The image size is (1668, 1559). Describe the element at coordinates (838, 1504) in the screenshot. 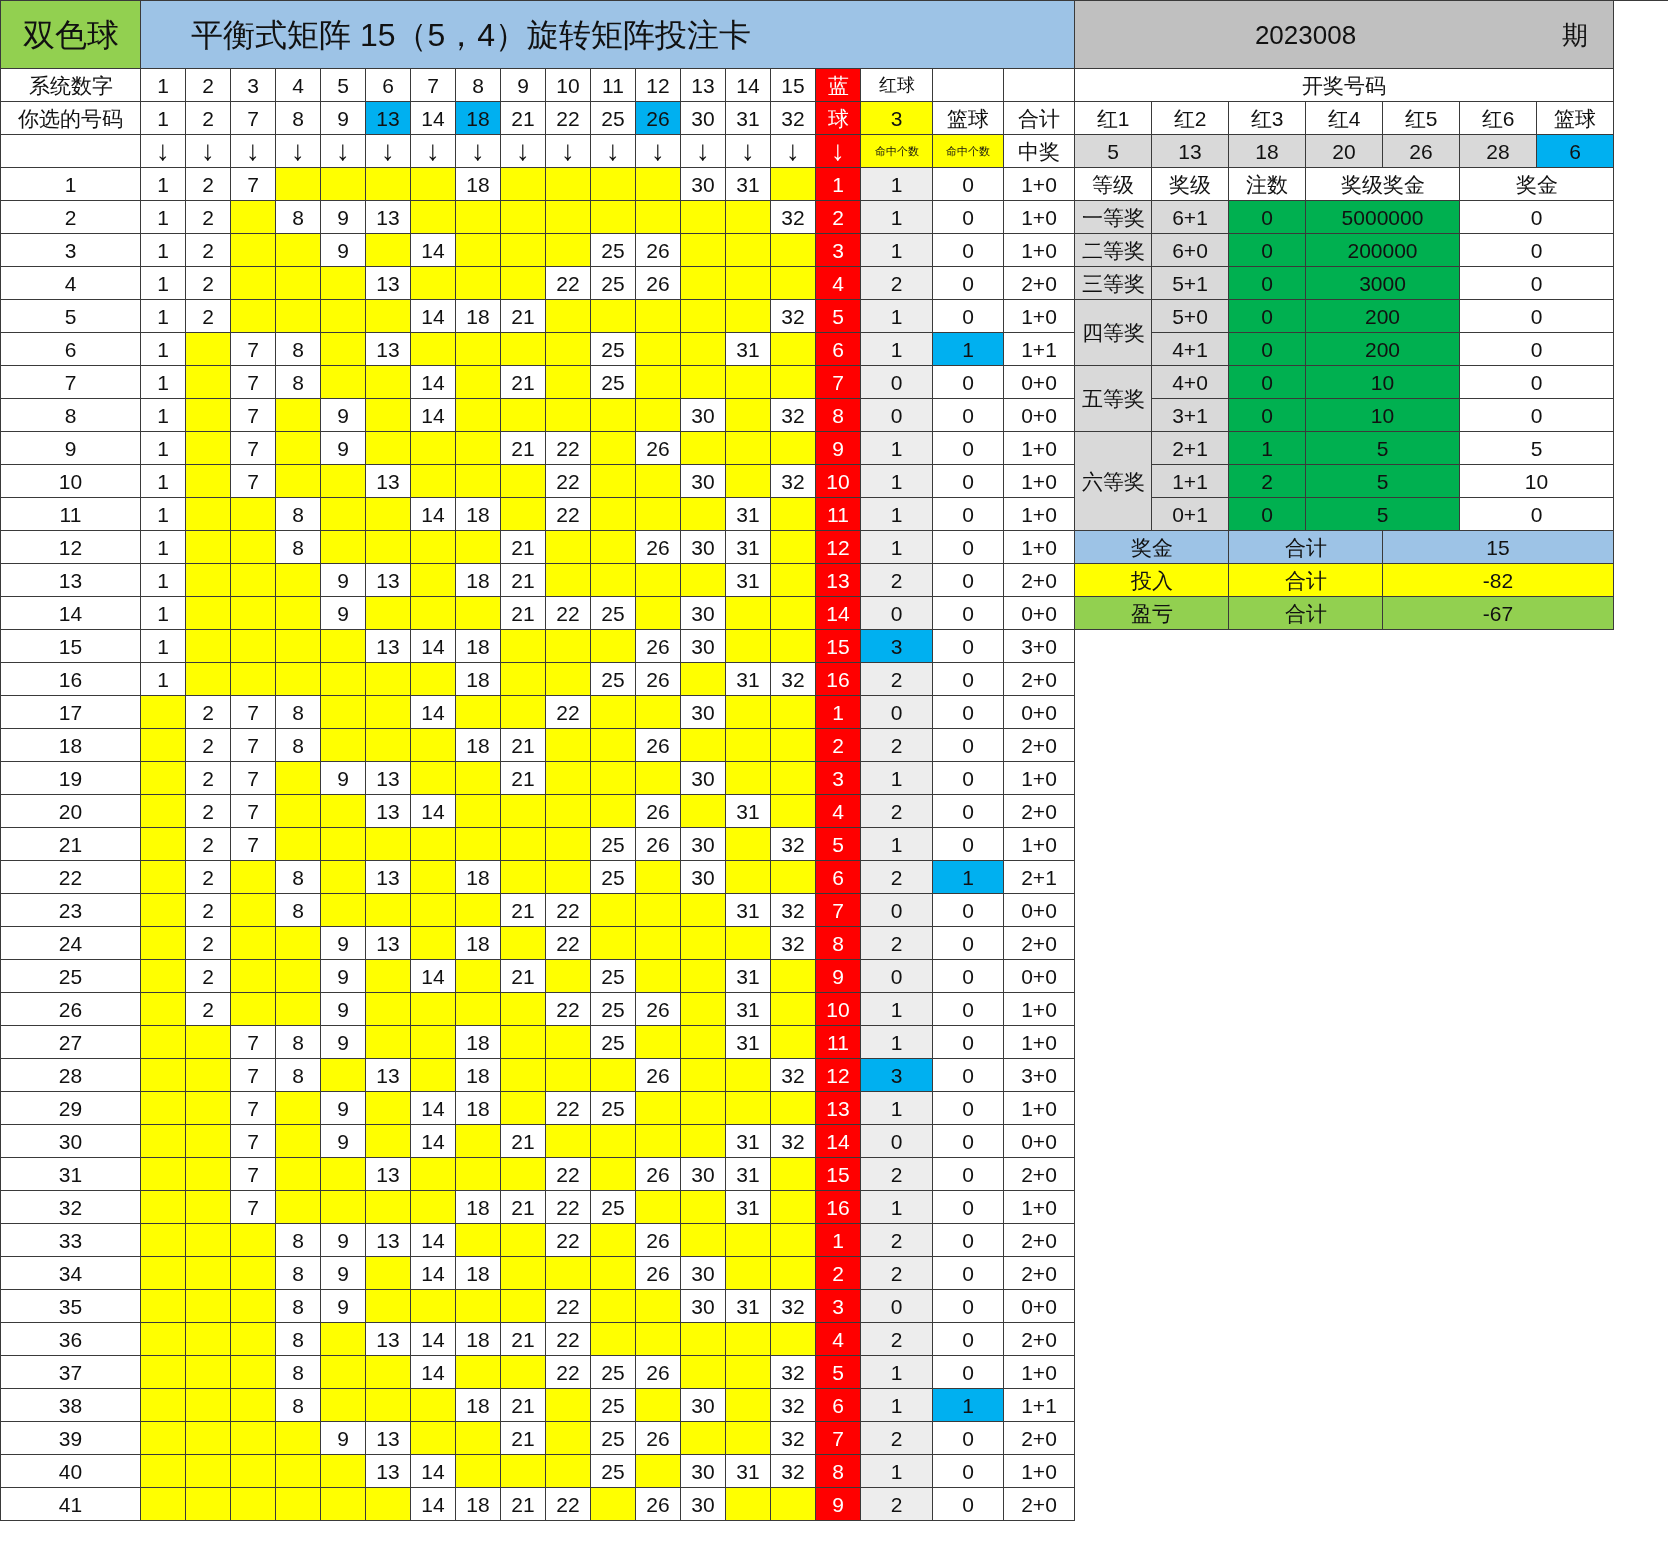

I see `special-ball-cell: 9` at that location.